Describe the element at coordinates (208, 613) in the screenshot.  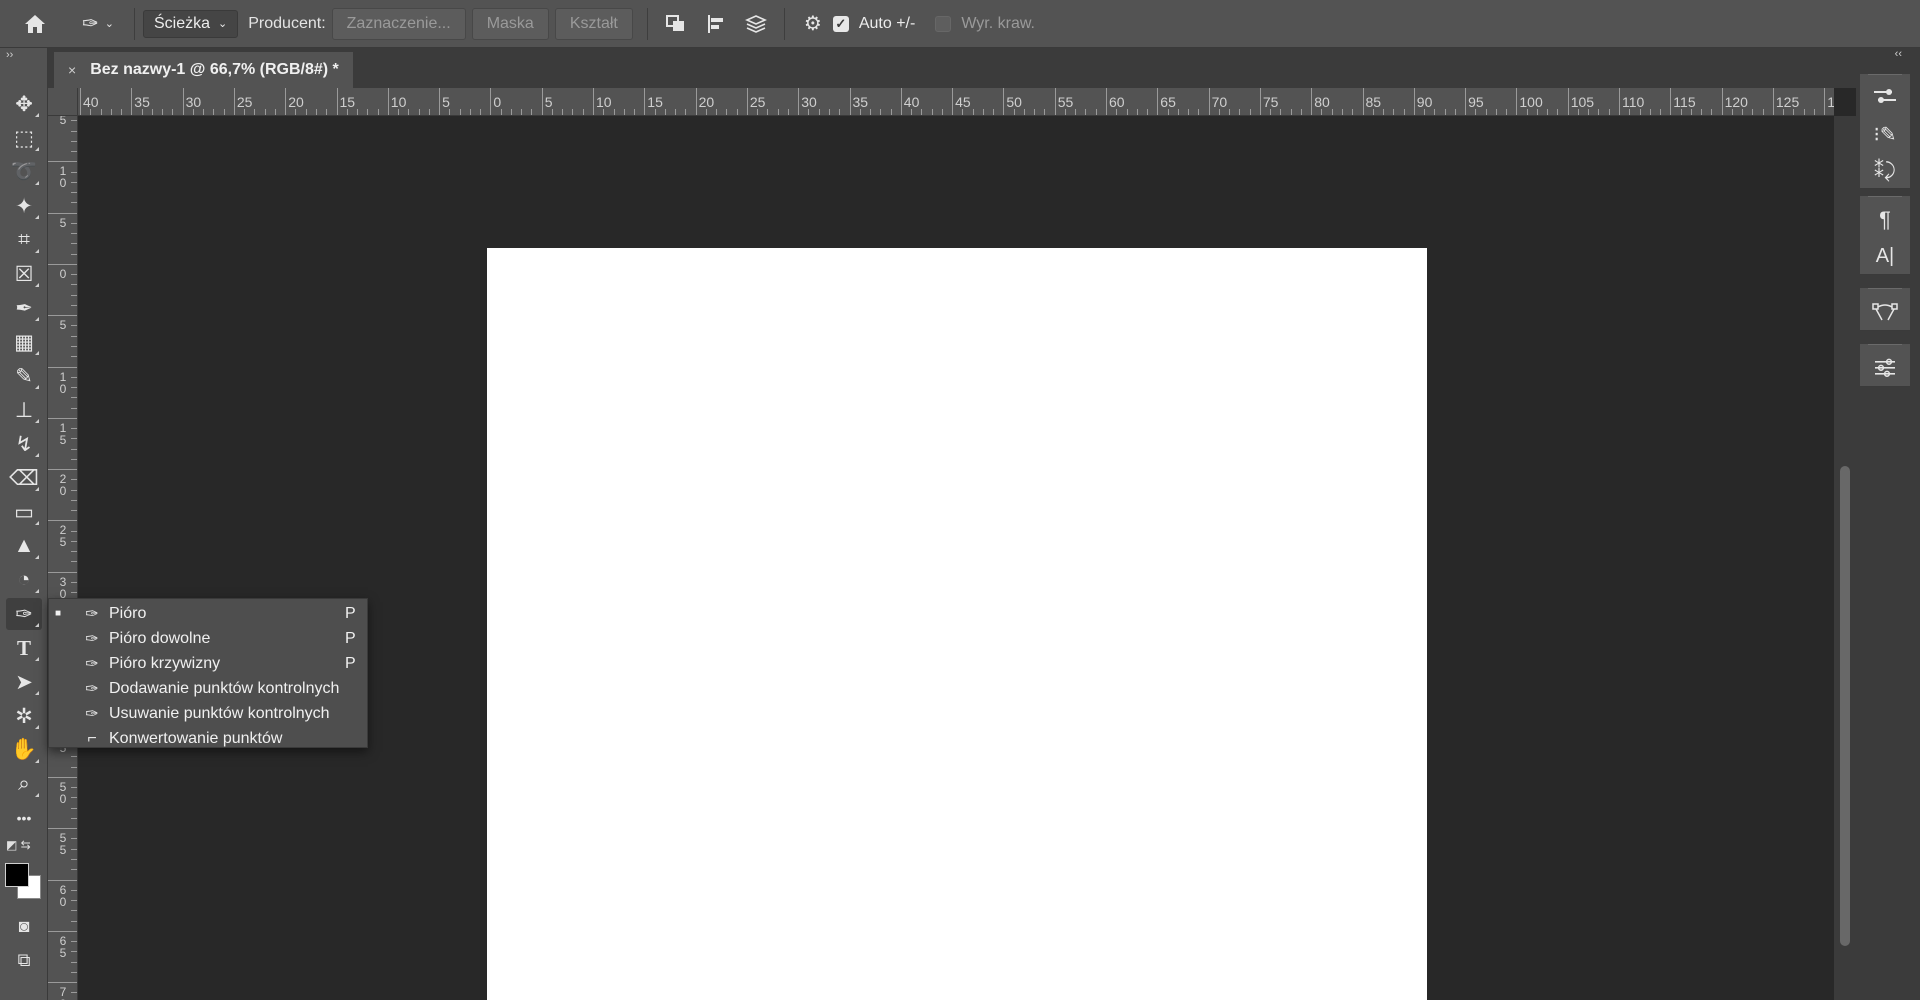
I see `flyout-item-pióro: ■ ✑ Pióro P` at that location.